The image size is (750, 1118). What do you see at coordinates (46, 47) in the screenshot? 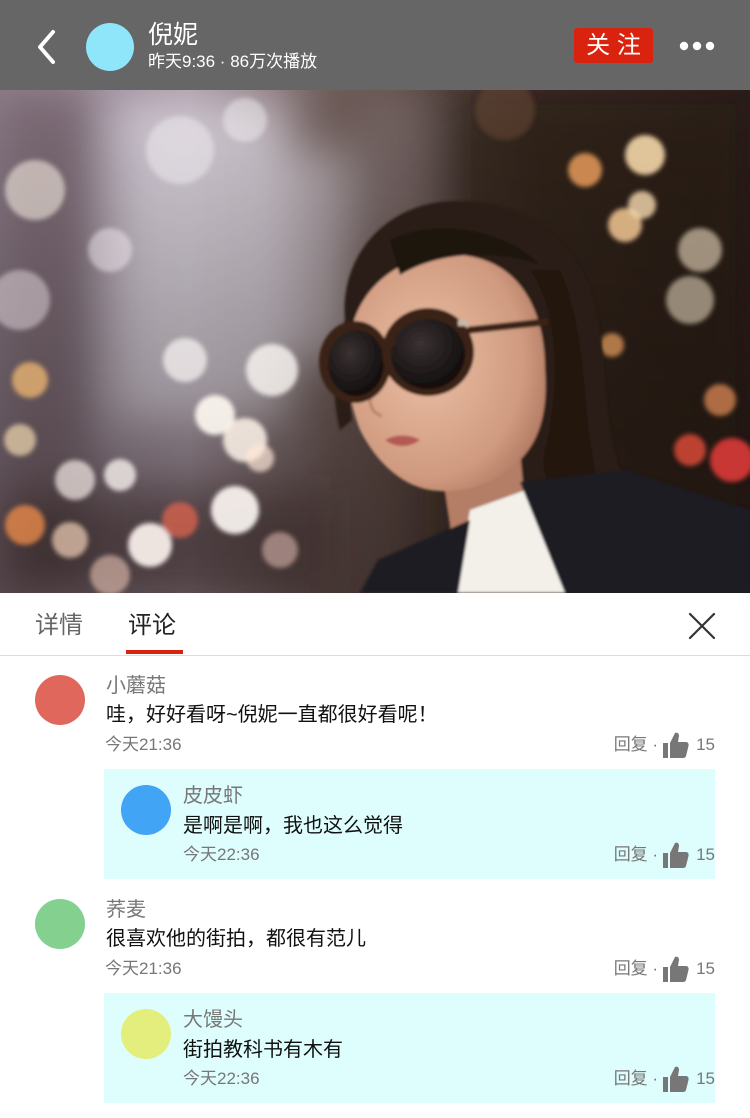
I see `chevron-left-icon` at bounding box center [46, 47].